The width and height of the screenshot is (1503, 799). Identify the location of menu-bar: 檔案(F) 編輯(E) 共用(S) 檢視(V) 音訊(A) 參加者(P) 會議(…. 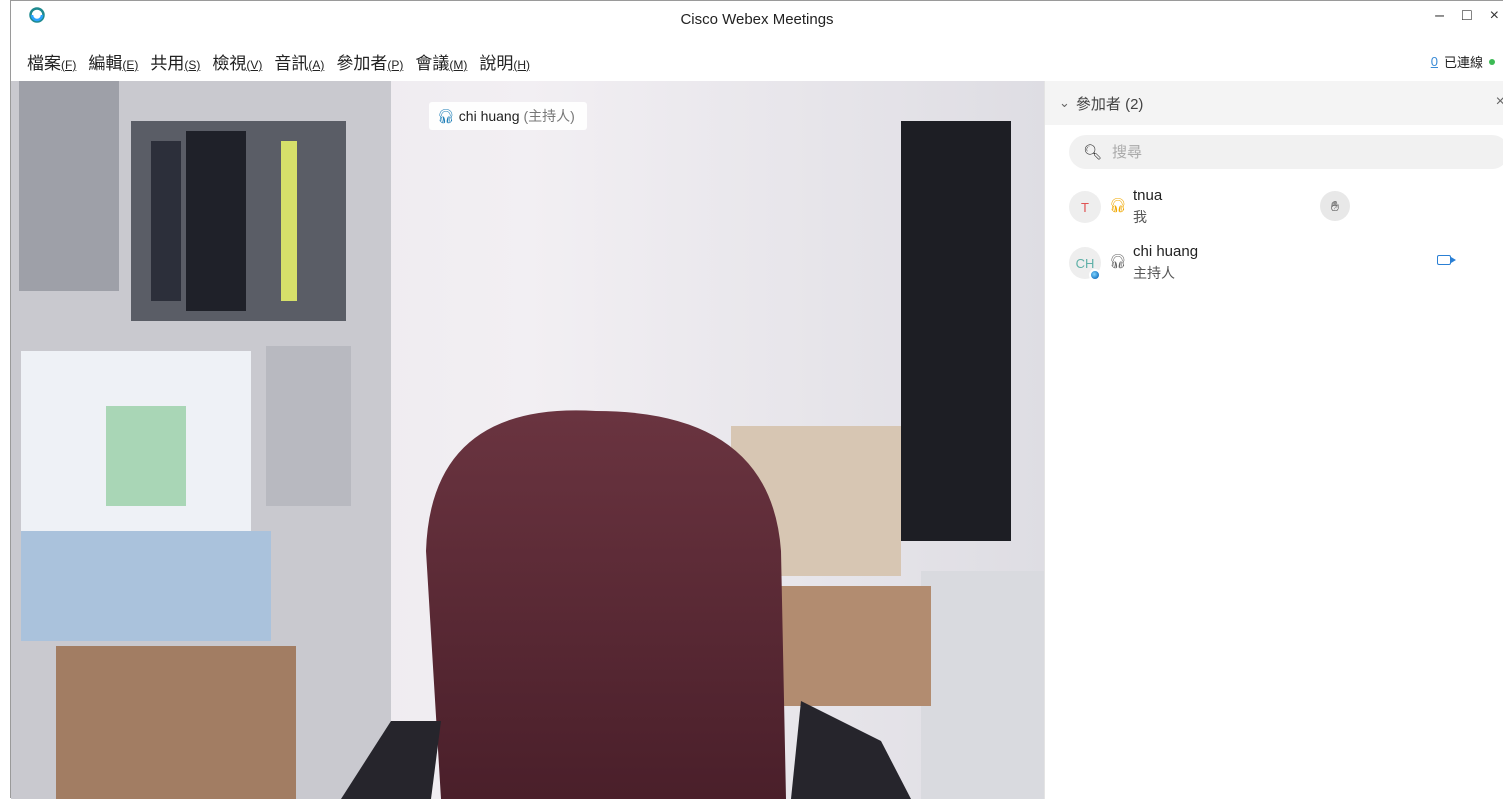
(757, 61).